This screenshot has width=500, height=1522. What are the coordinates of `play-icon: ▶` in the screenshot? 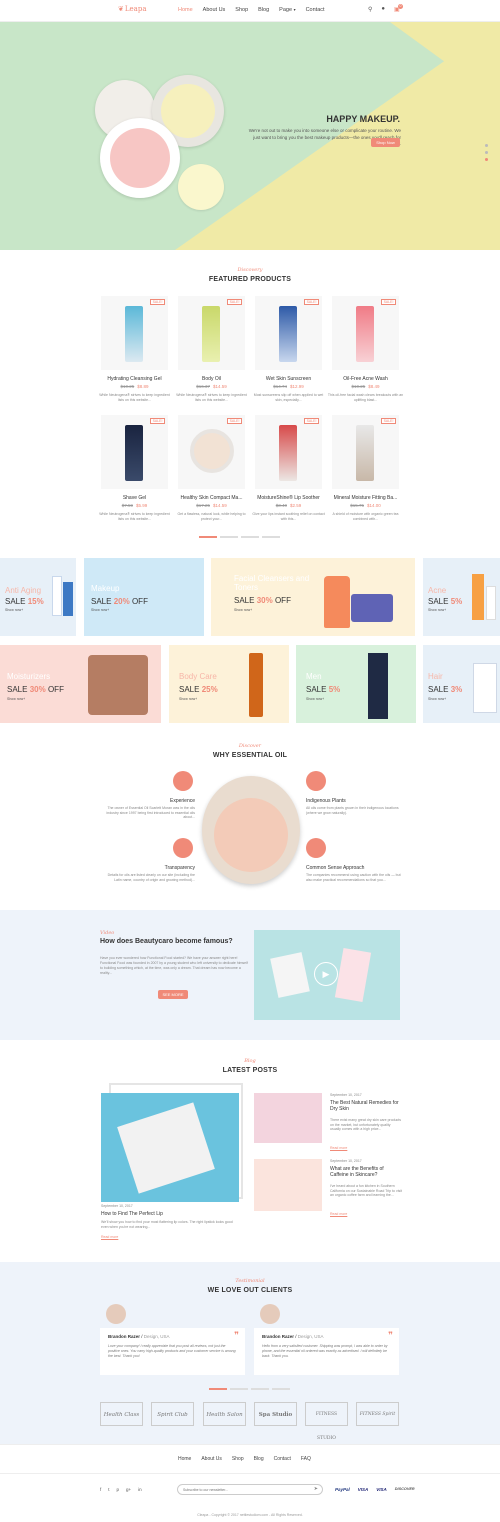 It's located at (326, 974).